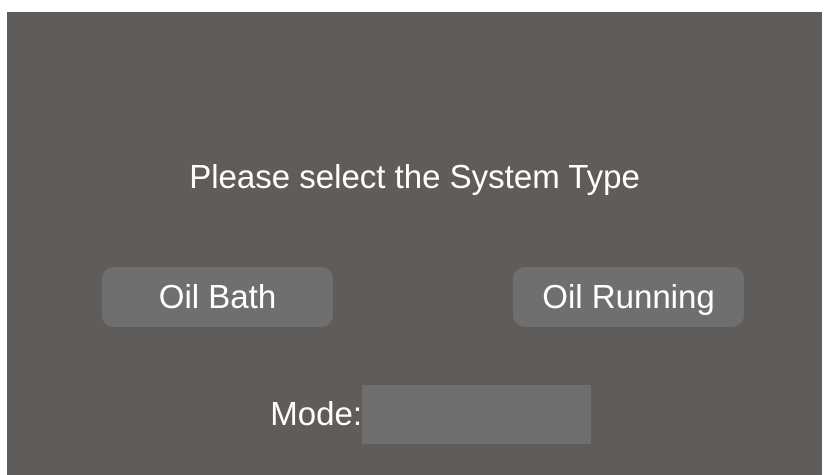 This screenshot has height=475, width=829. Describe the element at coordinates (414, 176) in the screenshot. I see `system-type-prompt: Please select the System Type` at that location.